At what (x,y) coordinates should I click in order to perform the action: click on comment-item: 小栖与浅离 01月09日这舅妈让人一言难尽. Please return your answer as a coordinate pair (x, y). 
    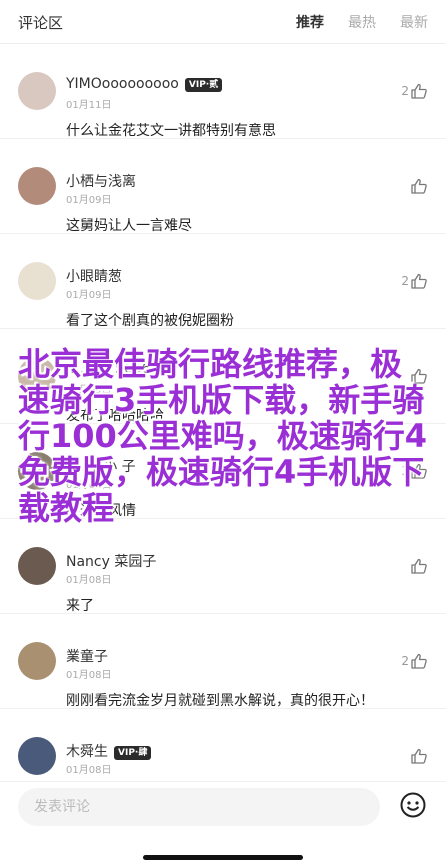
    Looking at the image, I should click on (223, 186).